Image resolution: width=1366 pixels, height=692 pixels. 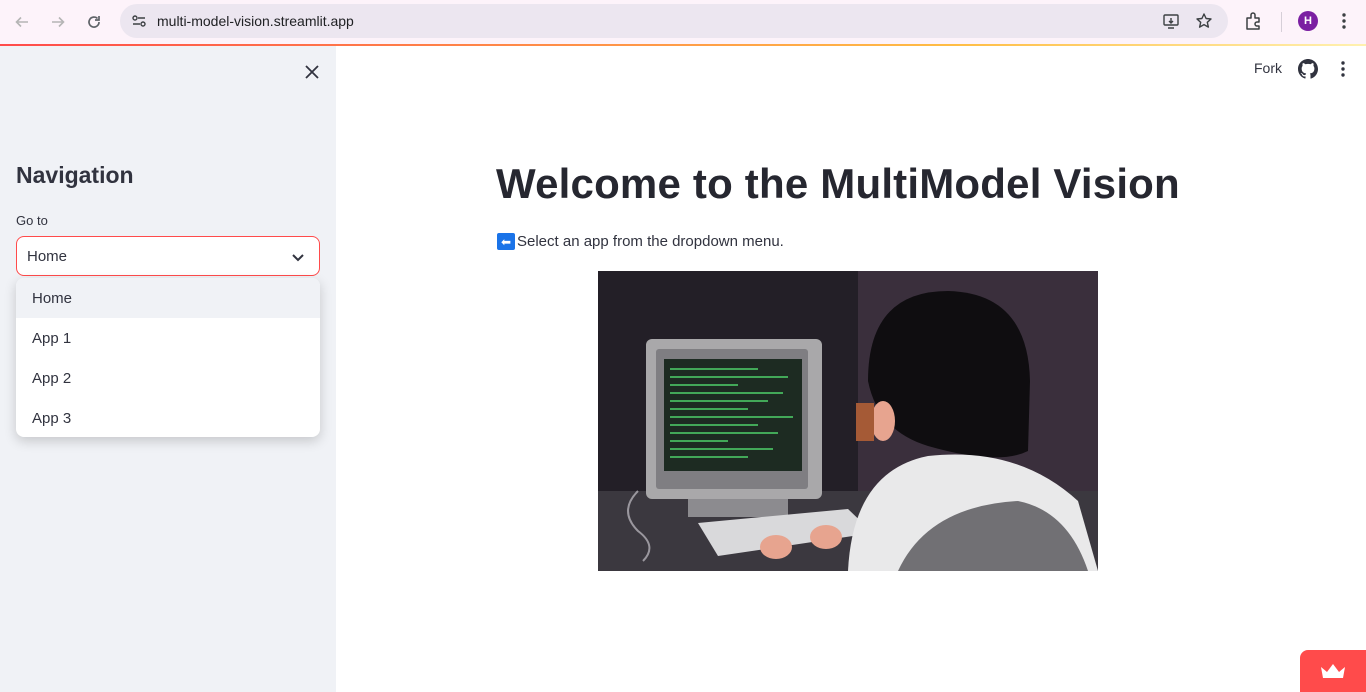 I want to click on subtitle-text: Select an app from the dropdown menu., so click(x=650, y=241).